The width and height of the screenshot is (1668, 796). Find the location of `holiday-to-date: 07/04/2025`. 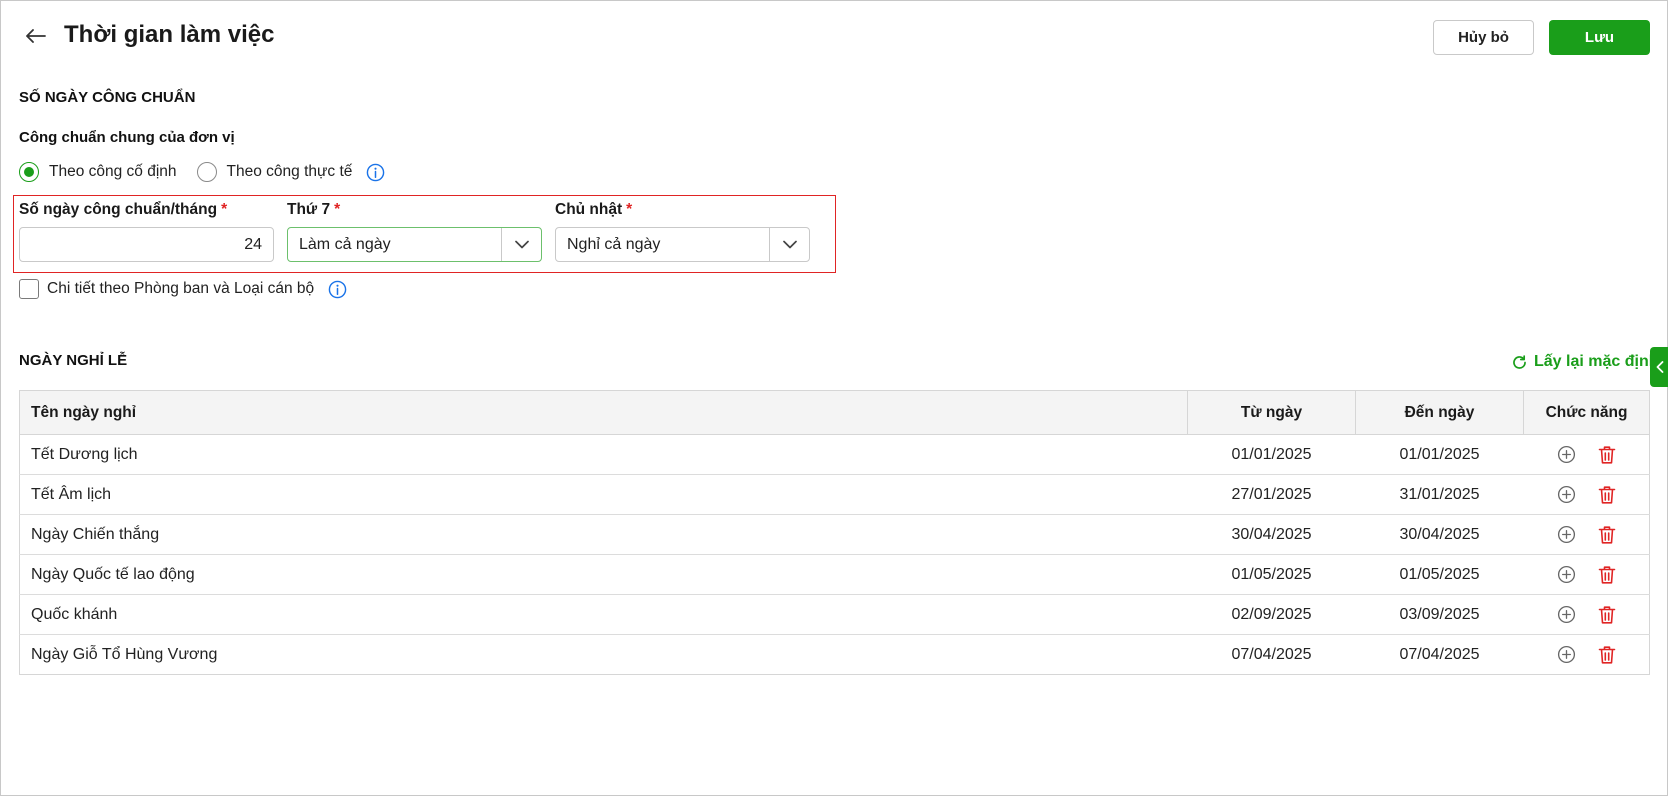

holiday-to-date: 07/04/2025 is located at coordinates (1439, 654).